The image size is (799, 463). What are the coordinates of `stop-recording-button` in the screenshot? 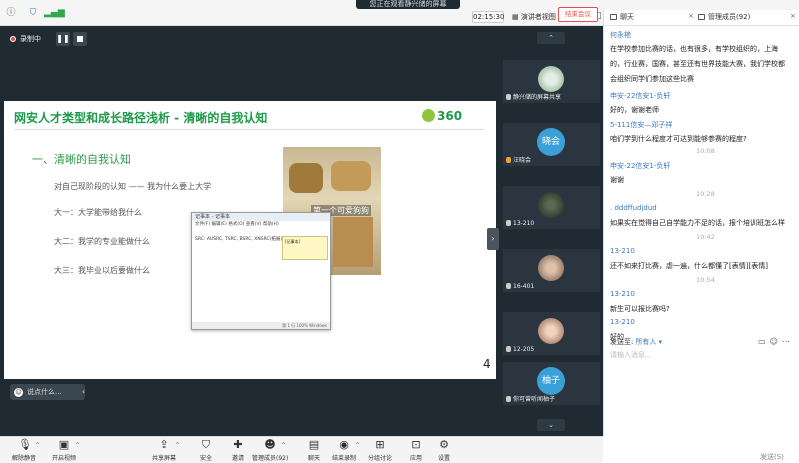 It's located at (80, 39).